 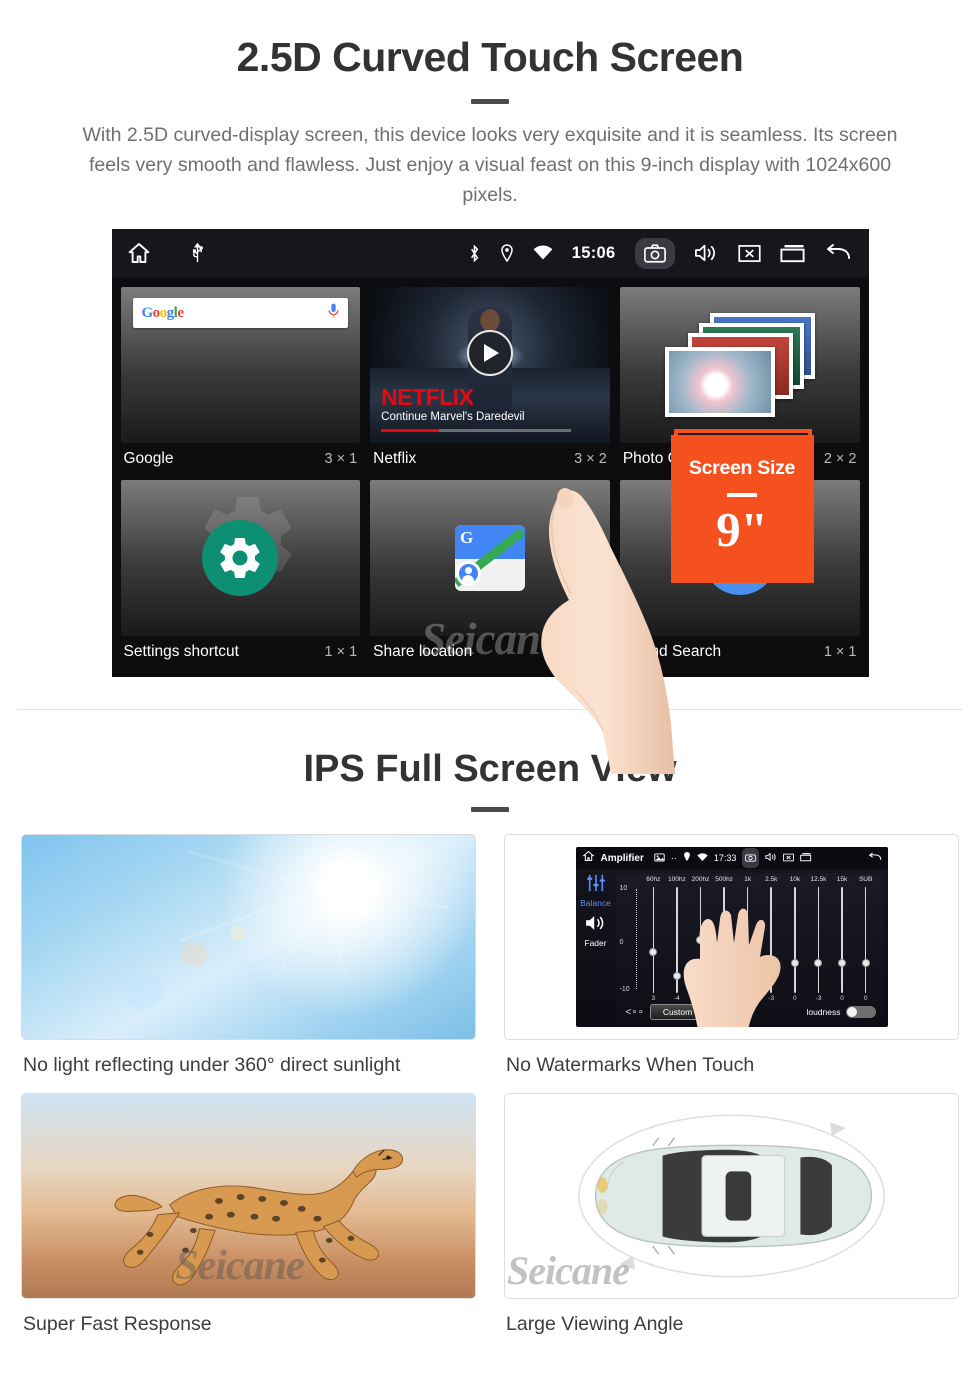 What do you see at coordinates (489, 558) in the screenshot?
I see `google-maps-icon: G` at bounding box center [489, 558].